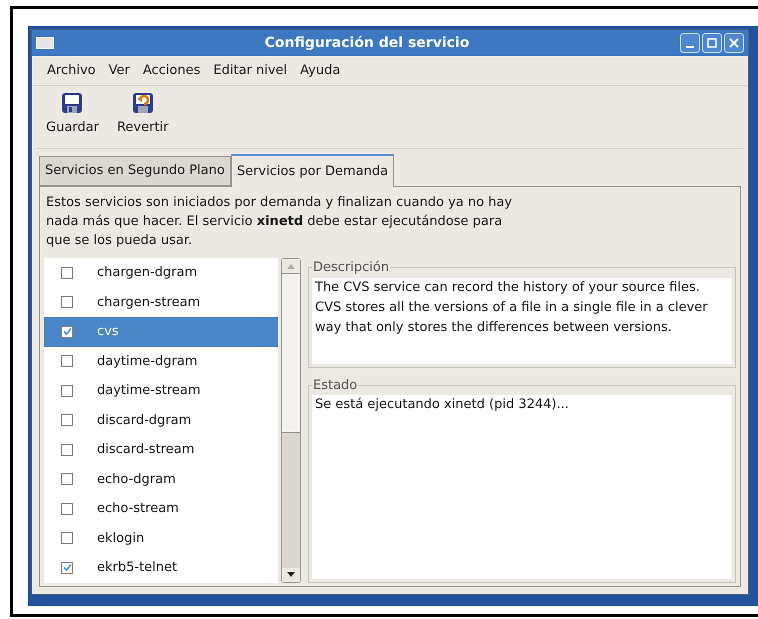 This screenshot has width=758, height=619. I want to click on service-row: eklogin, so click(161, 538).